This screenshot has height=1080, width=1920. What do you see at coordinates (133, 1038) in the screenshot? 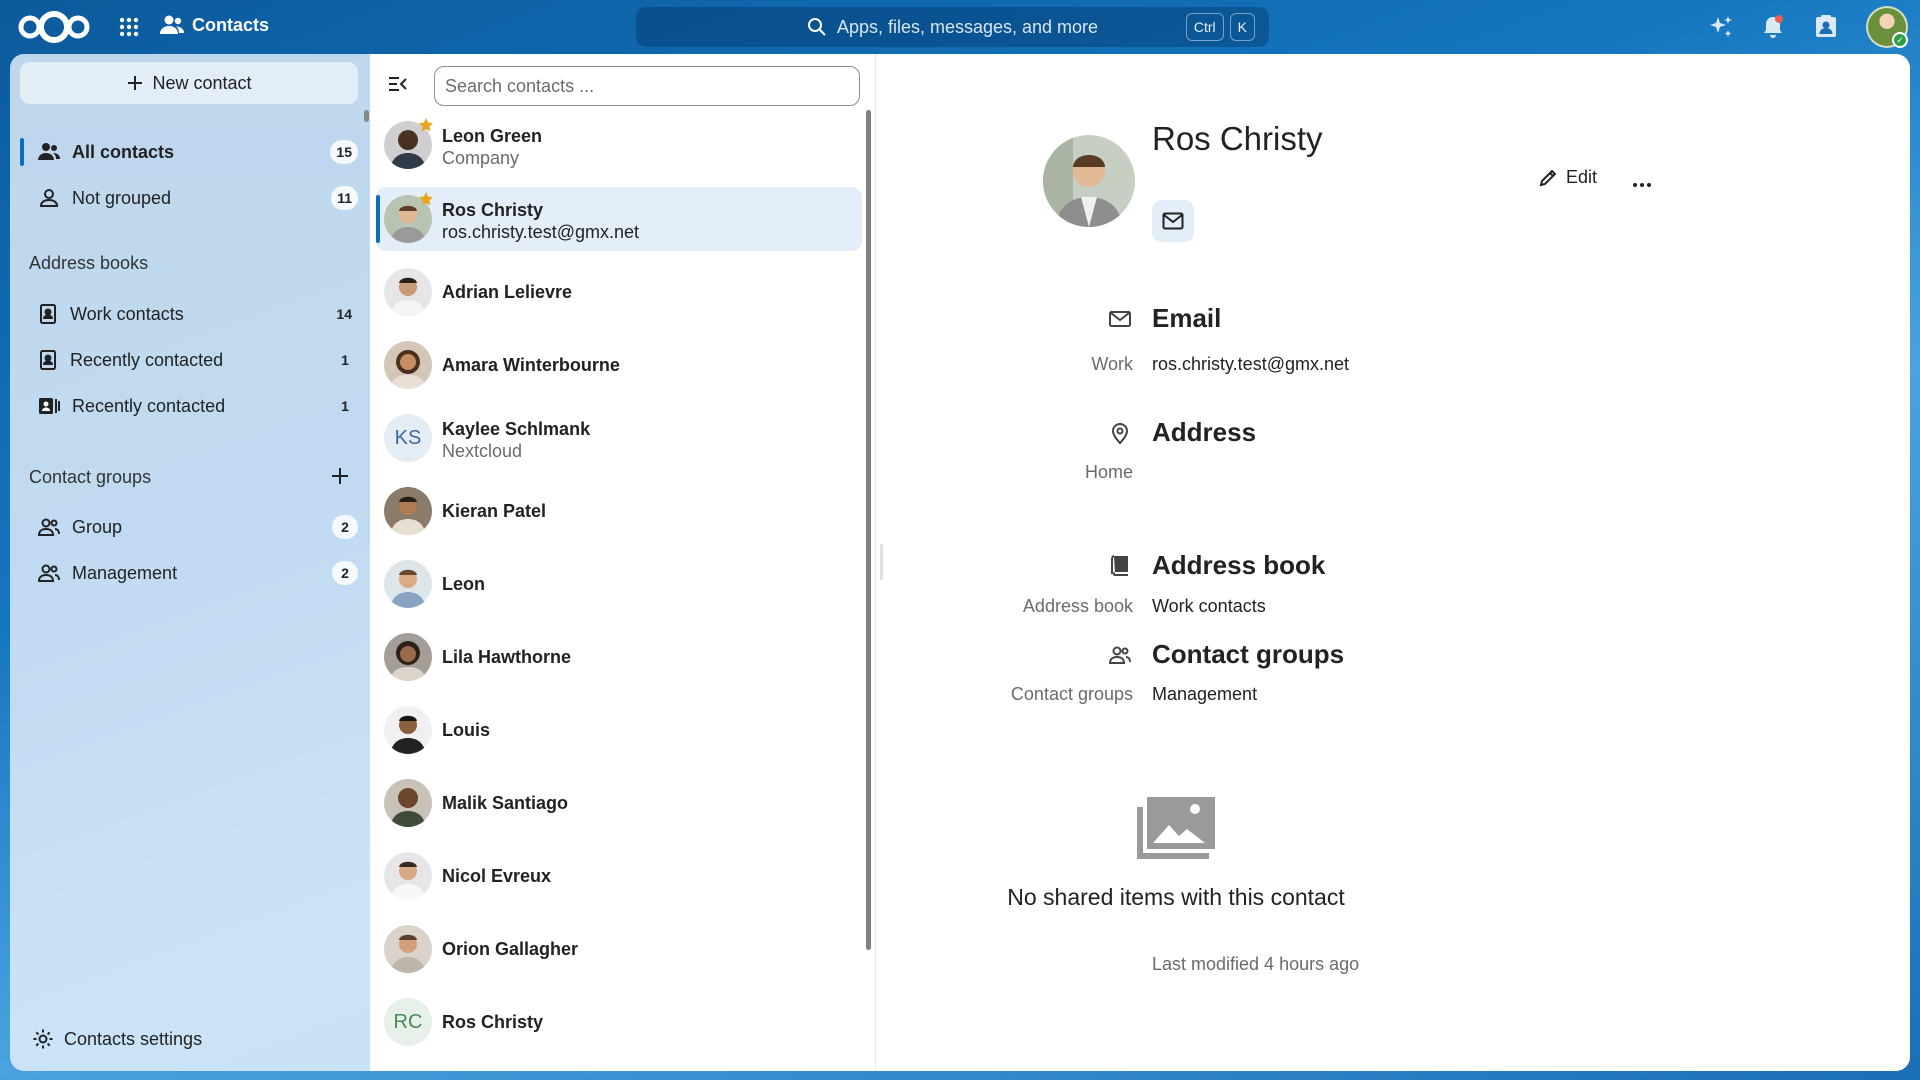
I see `contacts-settings-label: Contacts settings` at bounding box center [133, 1038].